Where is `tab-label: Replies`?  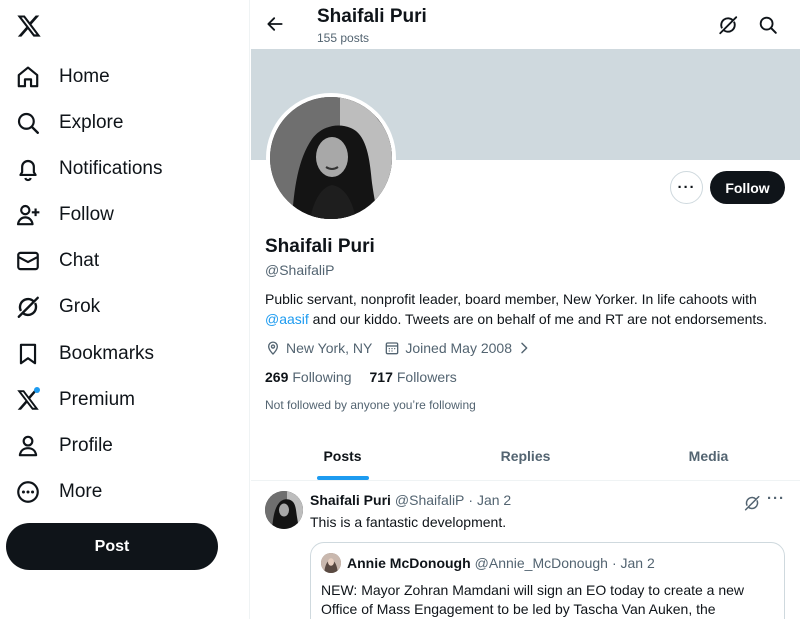 tab-label: Replies is located at coordinates (525, 456).